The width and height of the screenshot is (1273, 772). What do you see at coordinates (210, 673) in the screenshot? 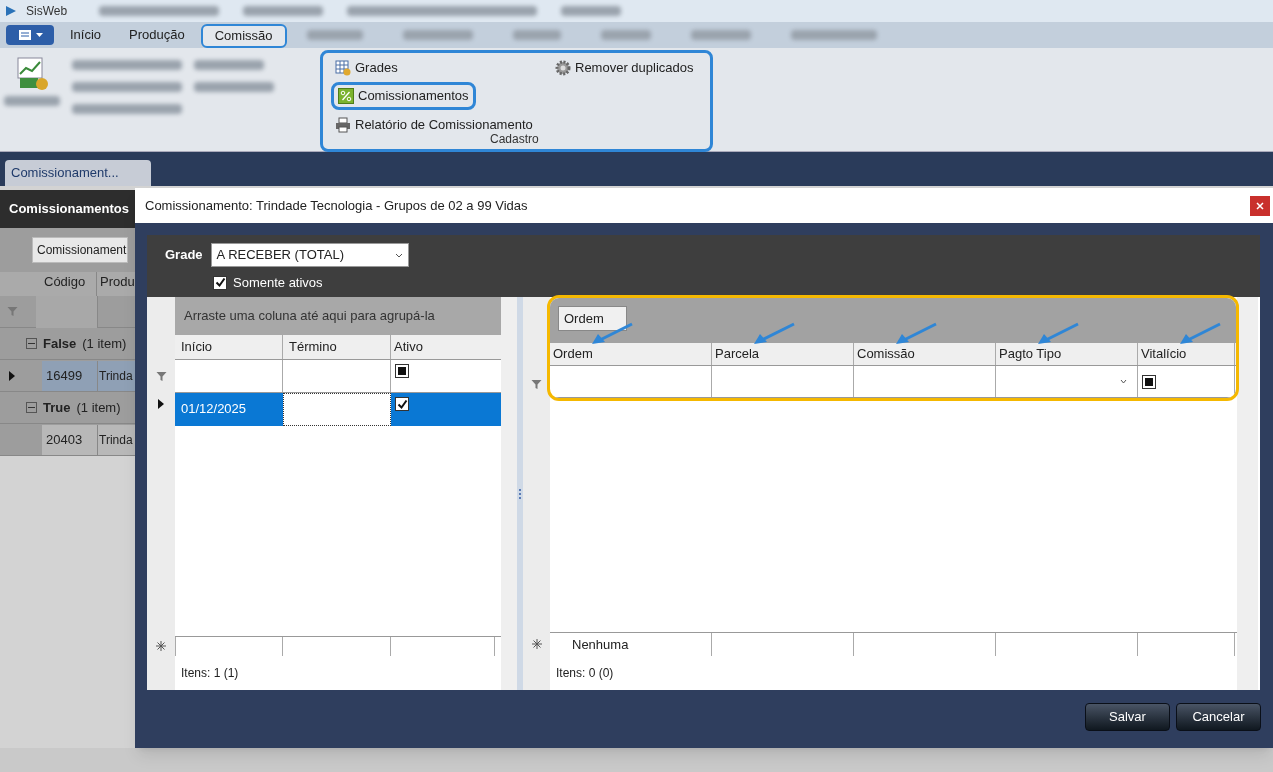
I see `item-count: Itens: 1 (1)` at bounding box center [210, 673].